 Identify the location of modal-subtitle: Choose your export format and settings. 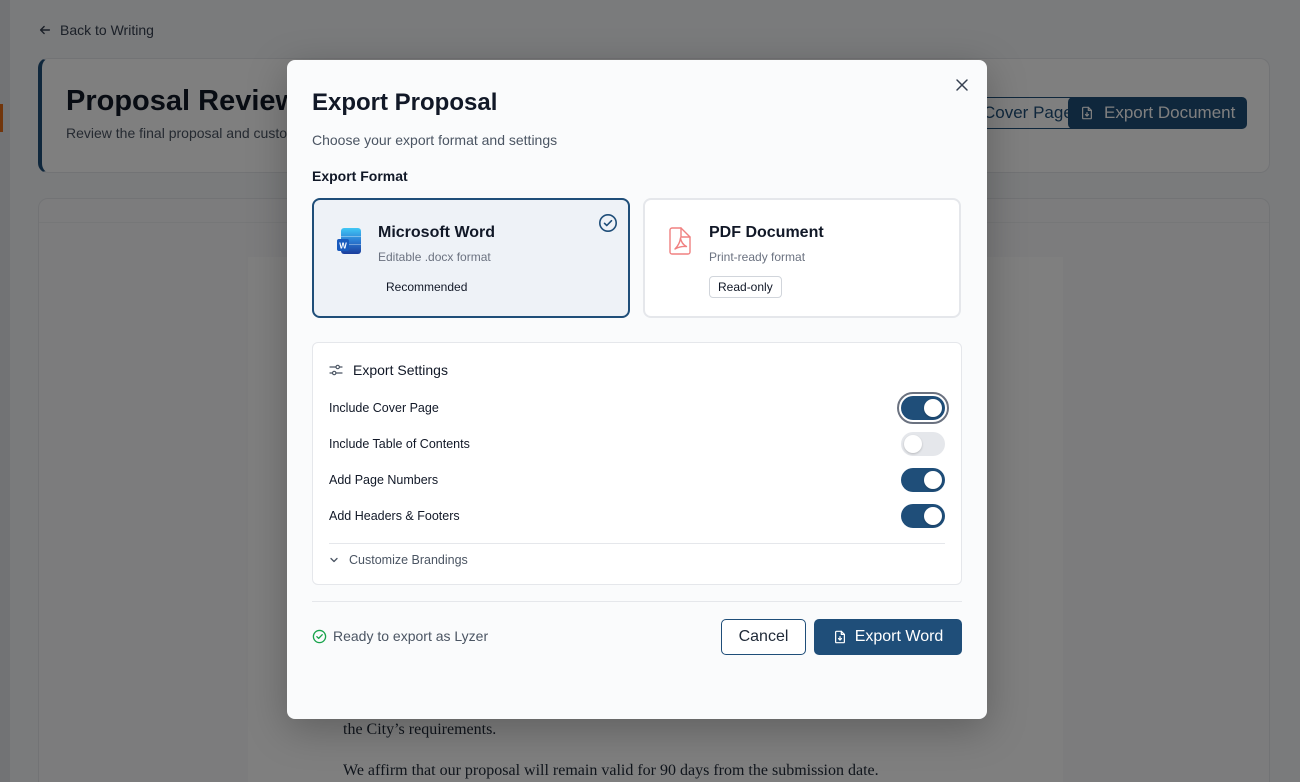
(435, 140).